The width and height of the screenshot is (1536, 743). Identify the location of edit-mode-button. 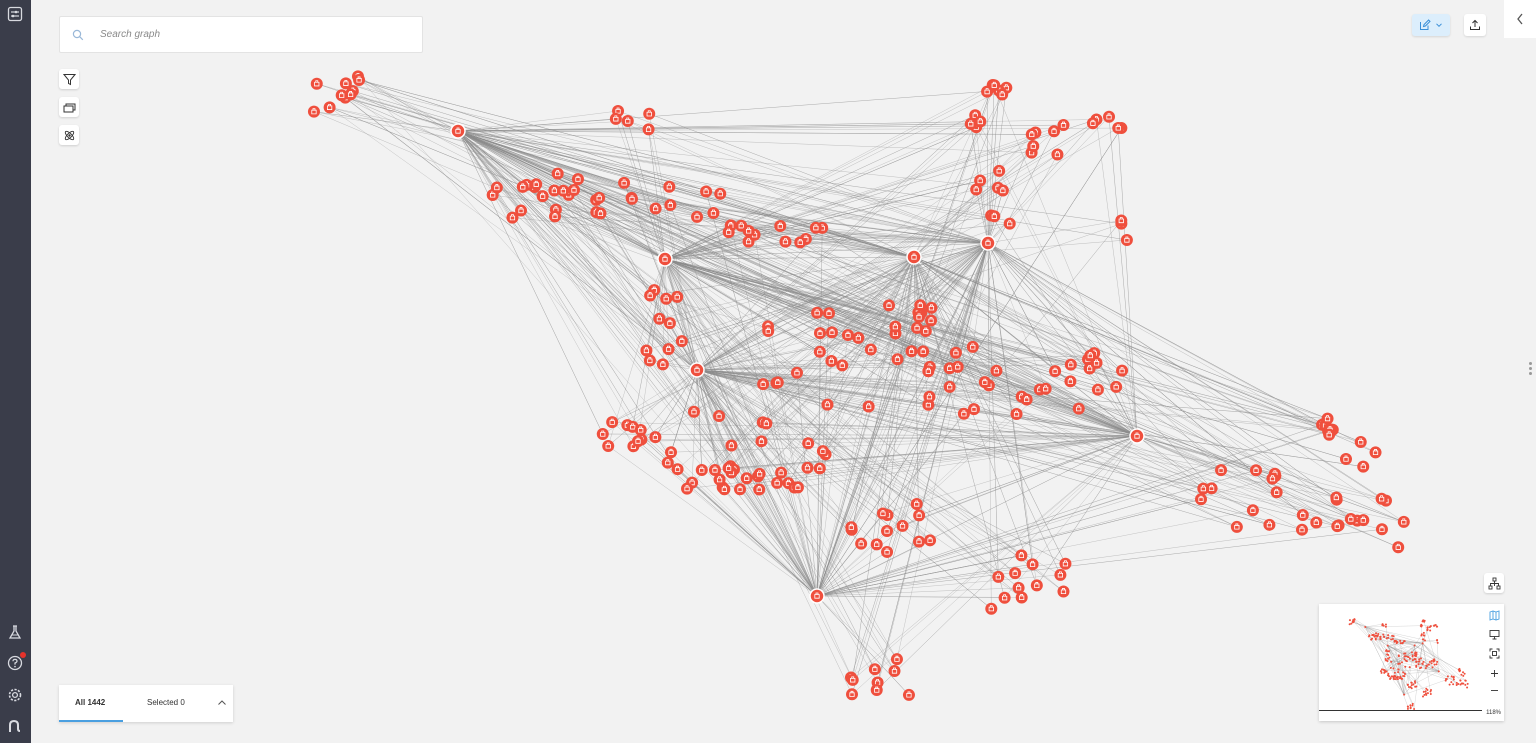
(1431, 25).